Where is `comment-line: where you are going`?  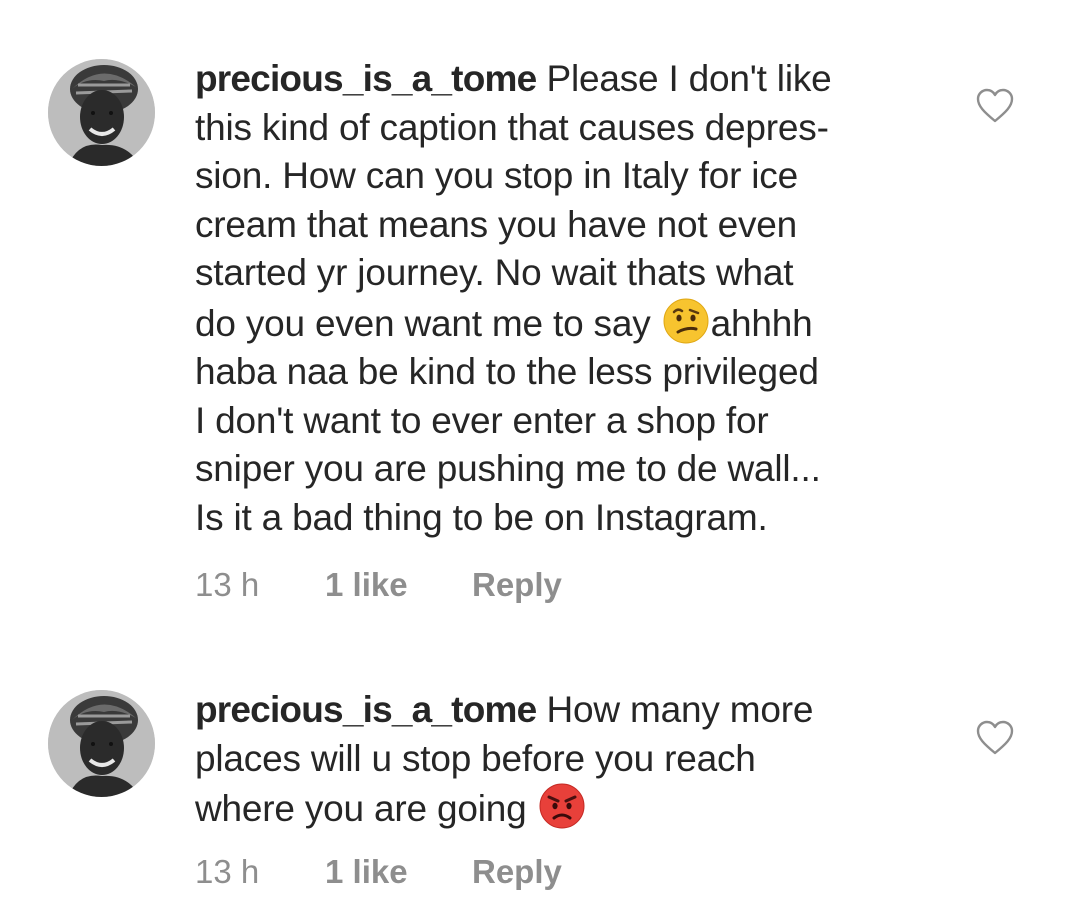 comment-line: where you are going is located at coordinates (560, 808).